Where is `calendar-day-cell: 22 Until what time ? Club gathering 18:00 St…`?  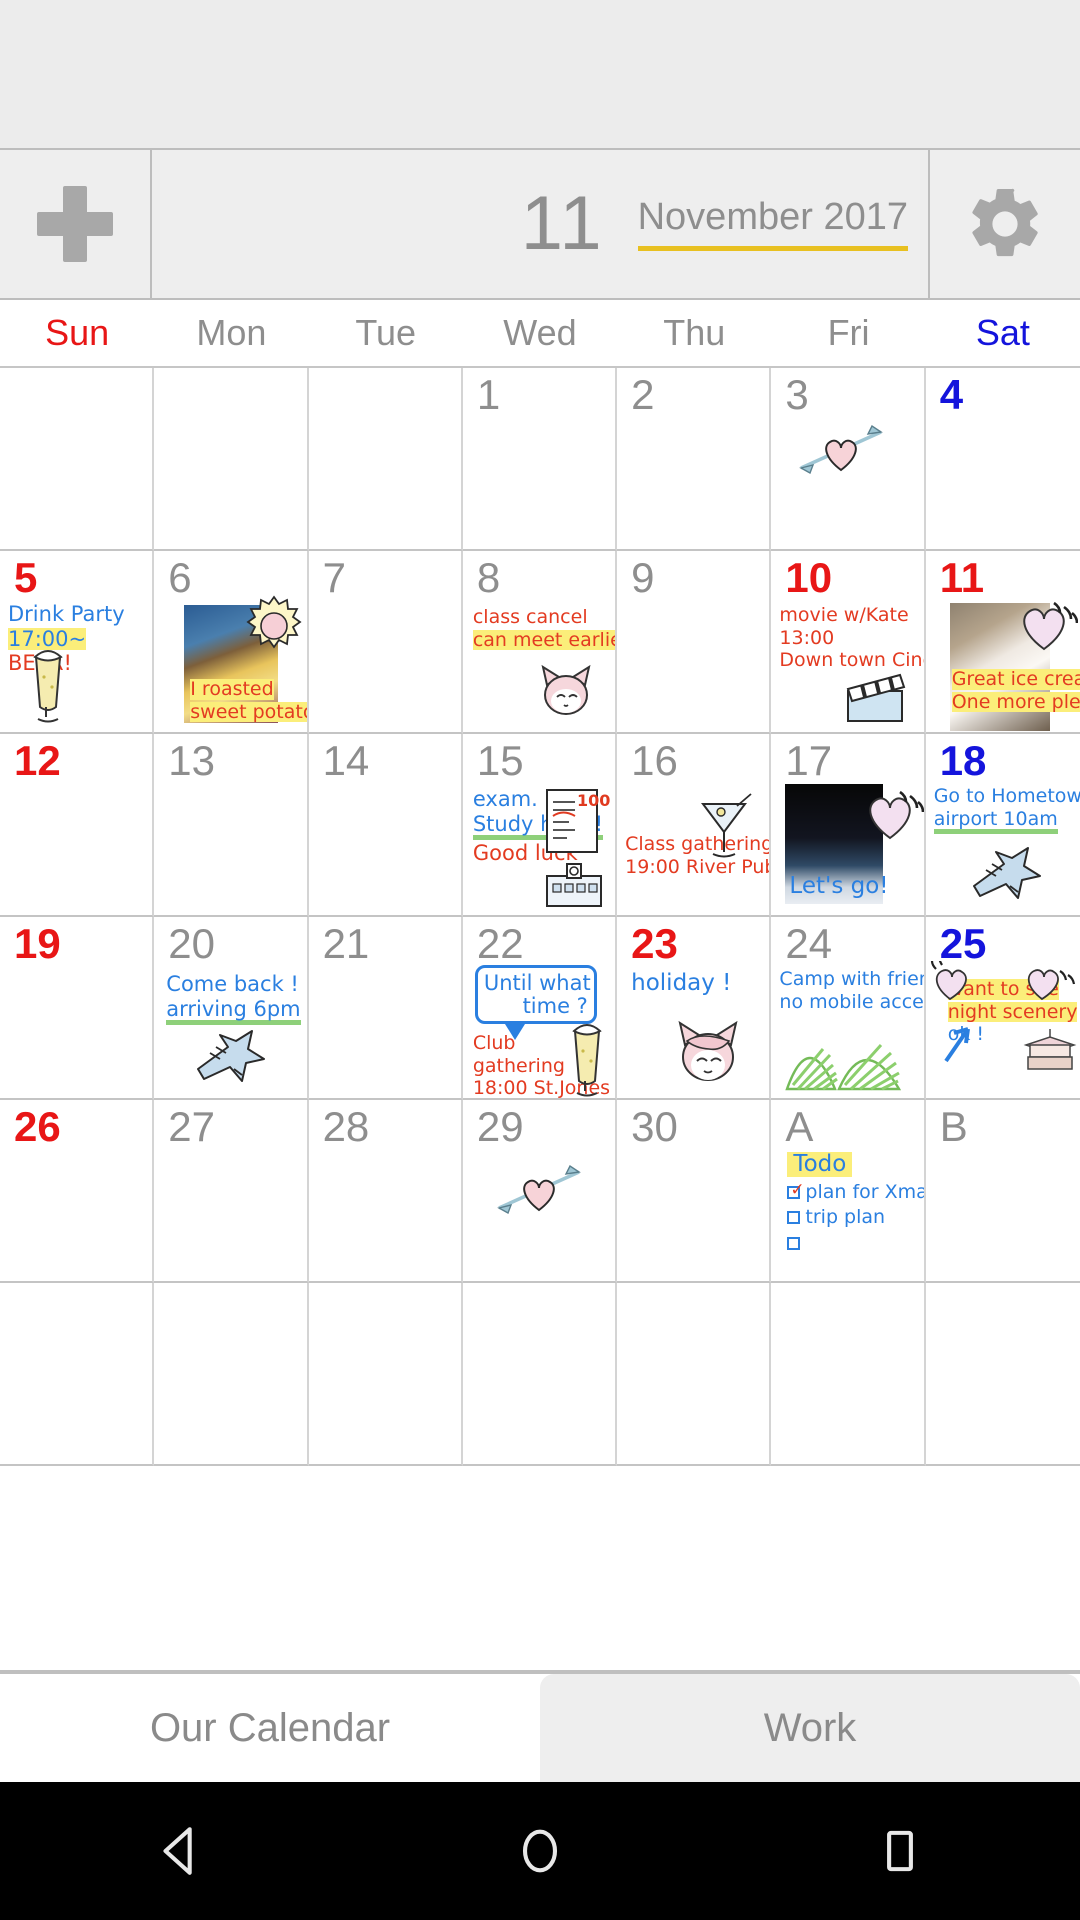 calendar-day-cell: 22 Until what time ? Club gathering 18:00 St… is located at coordinates (540, 1008).